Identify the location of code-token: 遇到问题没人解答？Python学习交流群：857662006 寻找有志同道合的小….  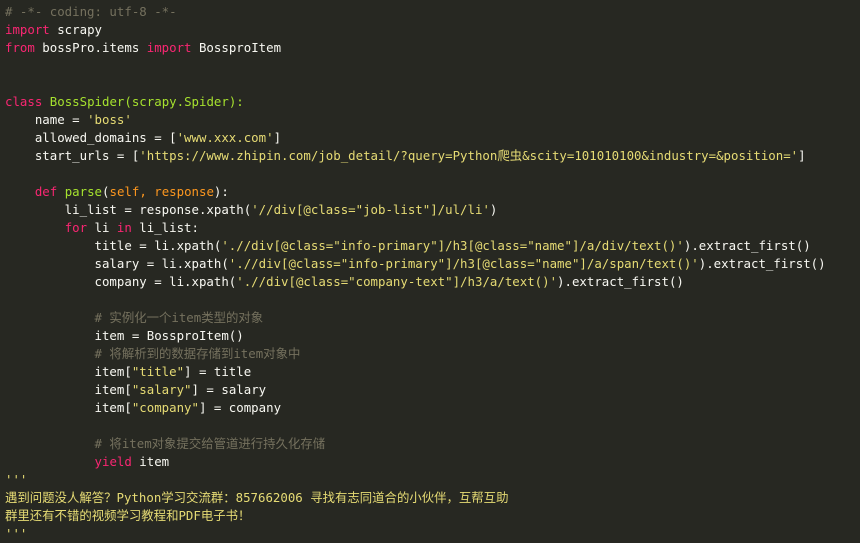
(257, 497).